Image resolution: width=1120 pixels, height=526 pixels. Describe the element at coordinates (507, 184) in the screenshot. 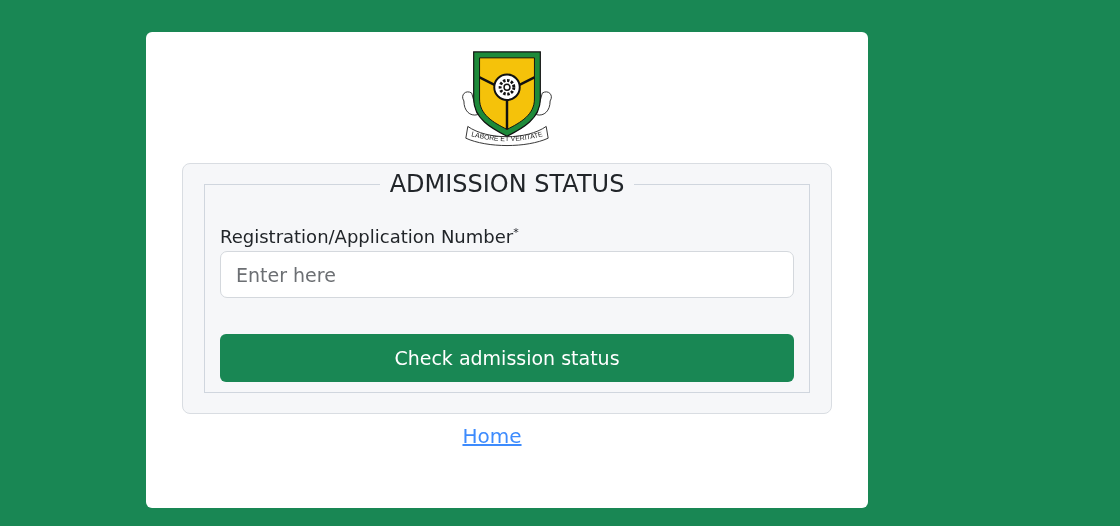

I see `form-legend: ADMISSION STATUS` at that location.